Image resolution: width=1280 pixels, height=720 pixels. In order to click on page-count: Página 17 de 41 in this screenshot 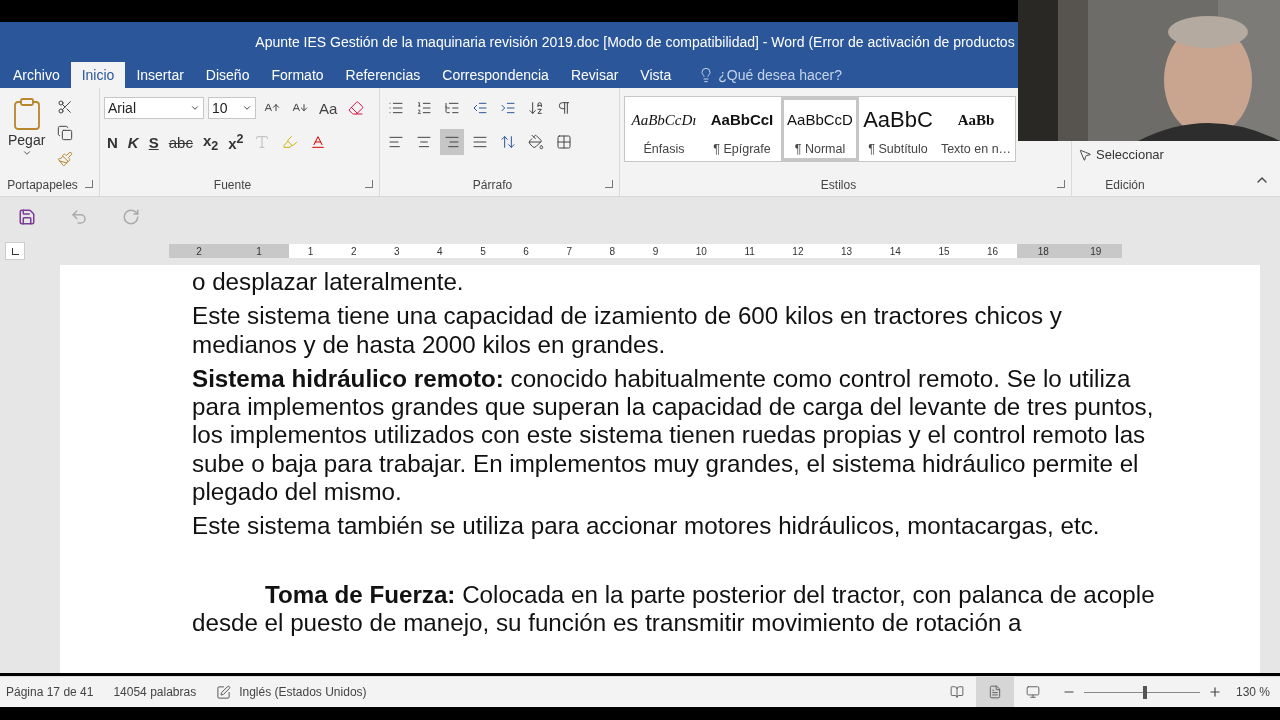, I will do `click(50, 692)`.